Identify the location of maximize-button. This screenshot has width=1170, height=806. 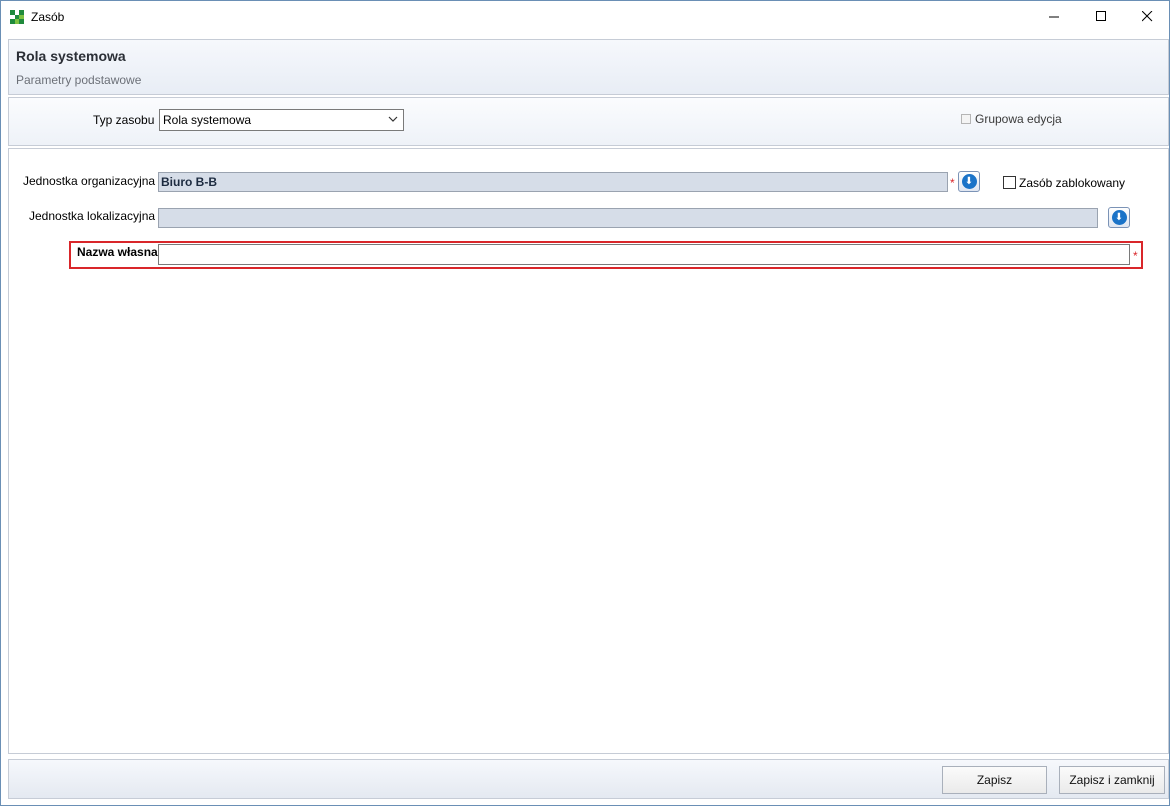
(1101, 16).